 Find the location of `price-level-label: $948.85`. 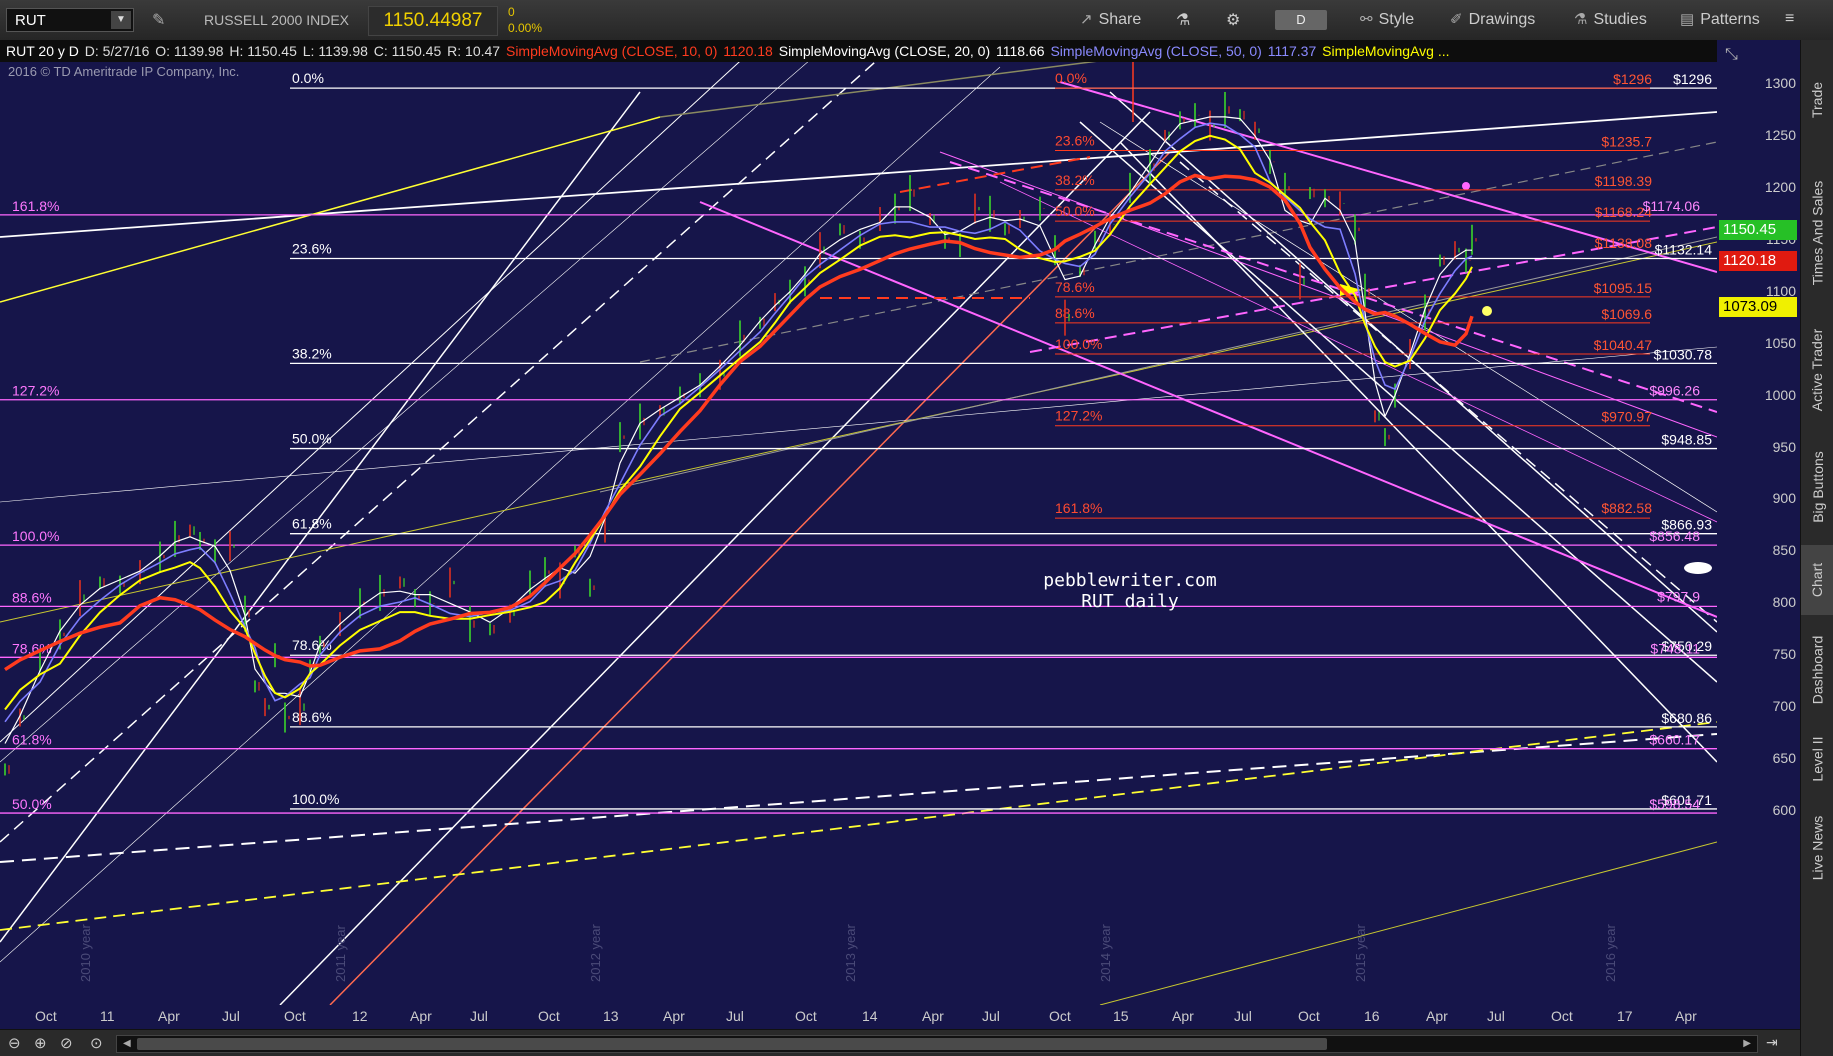

price-level-label: $948.85 is located at coordinates (1686, 440).